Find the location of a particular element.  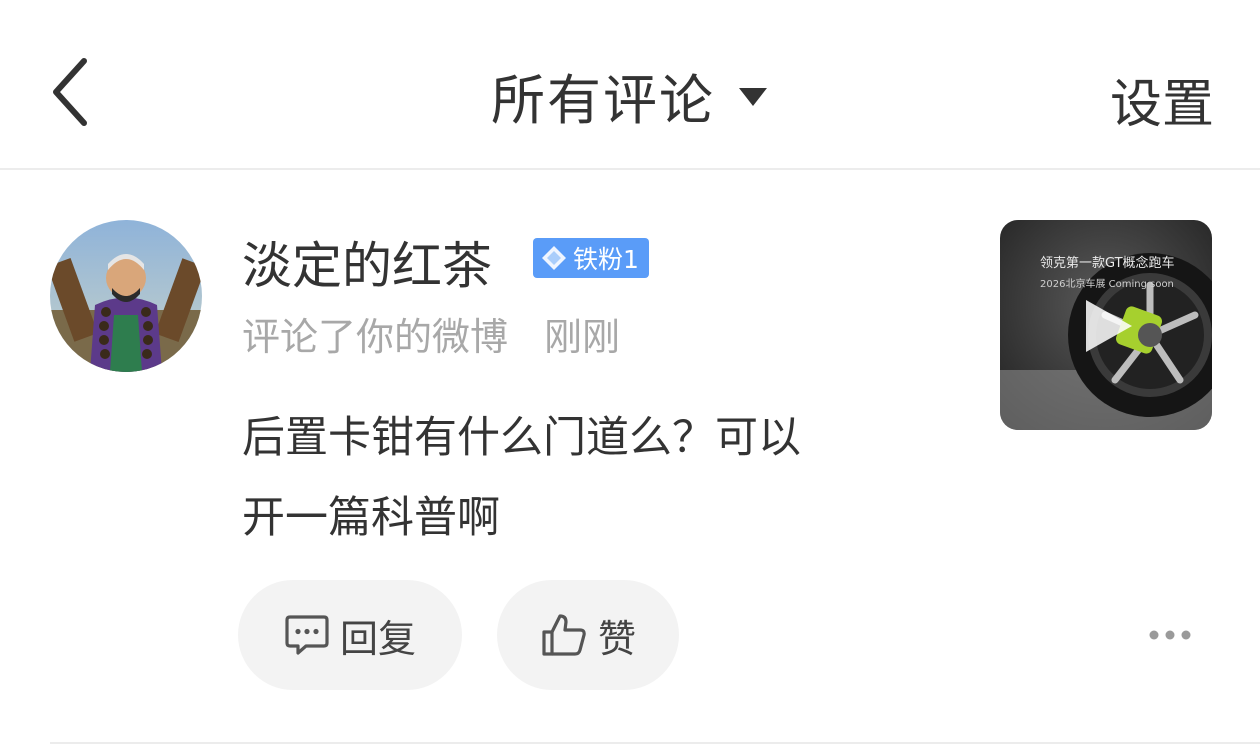

thumbnail-subcaption: 2026北京车展 Coming soon is located at coordinates (1107, 284).